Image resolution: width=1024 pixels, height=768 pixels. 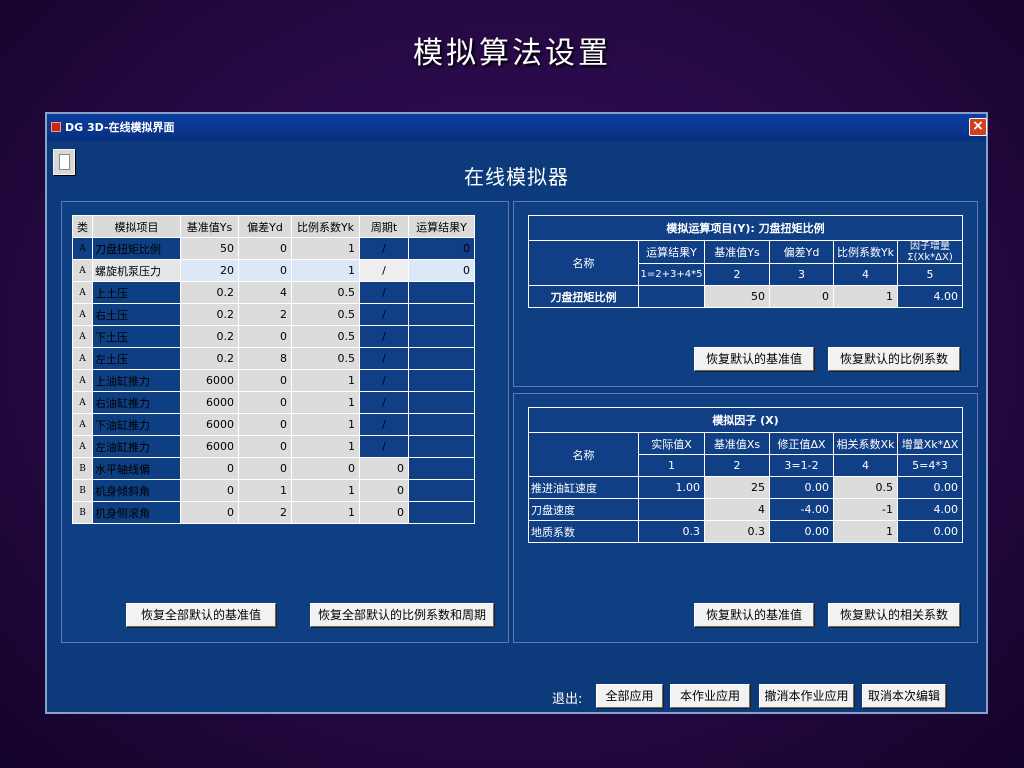 I want to click on factor-base: 25, so click(x=737, y=487).